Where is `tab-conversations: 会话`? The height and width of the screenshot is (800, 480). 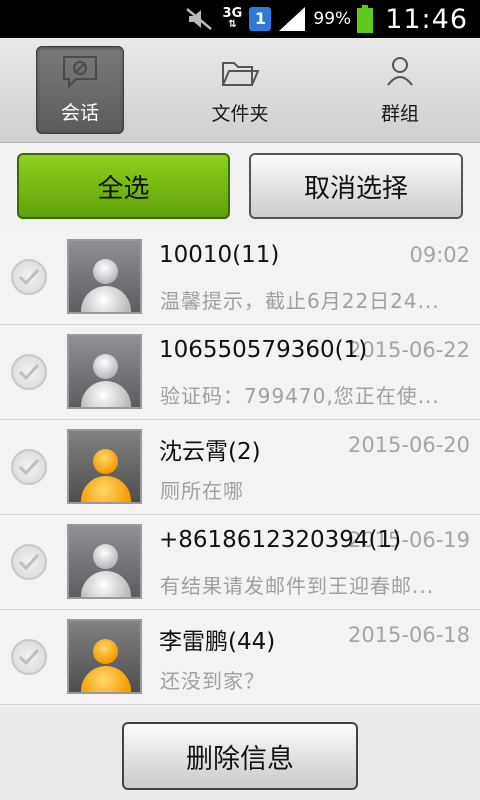 tab-conversations: 会话 is located at coordinates (80, 90).